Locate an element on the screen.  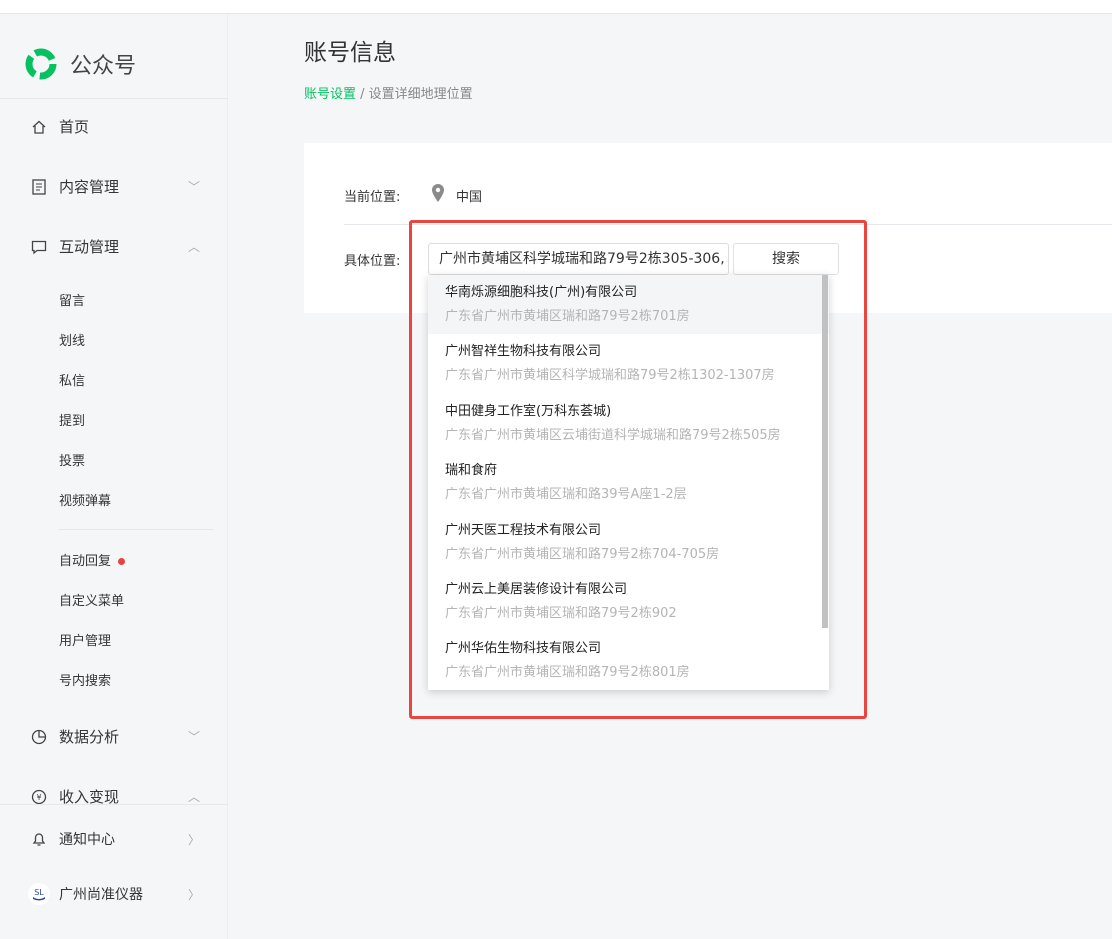
page-title: 账号信息 is located at coordinates (350, 53).